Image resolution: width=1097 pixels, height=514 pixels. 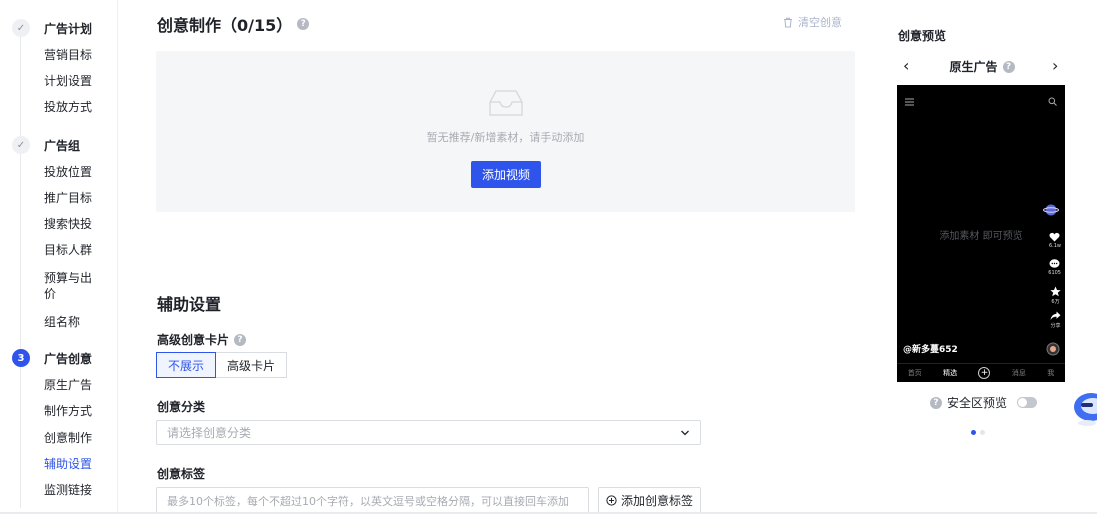 I want to click on step-ad-plan: ✓ 广告计划, so click(x=52, y=28).